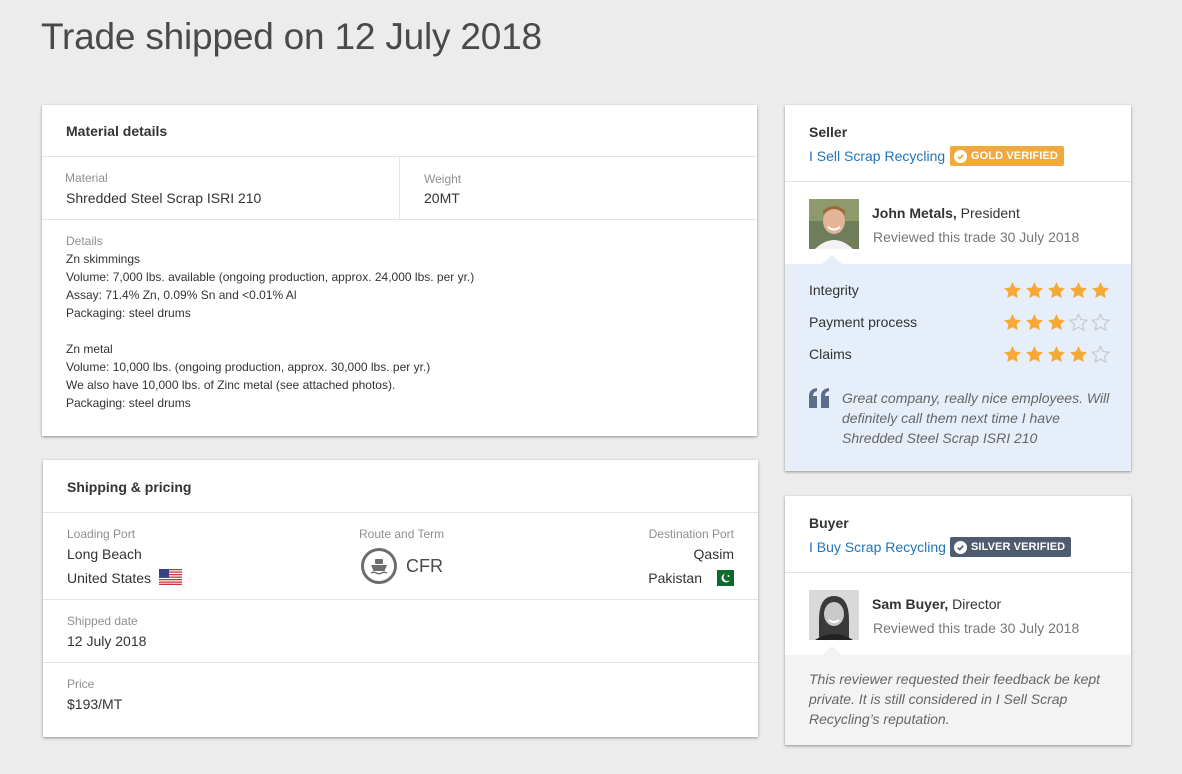 The height and width of the screenshot is (774, 1182). What do you see at coordinates (976, 237) in the screenshot?
I see `seller-reviewed-date: Reviewed this trade 30 July 2018` at bounding box center [976, 237].